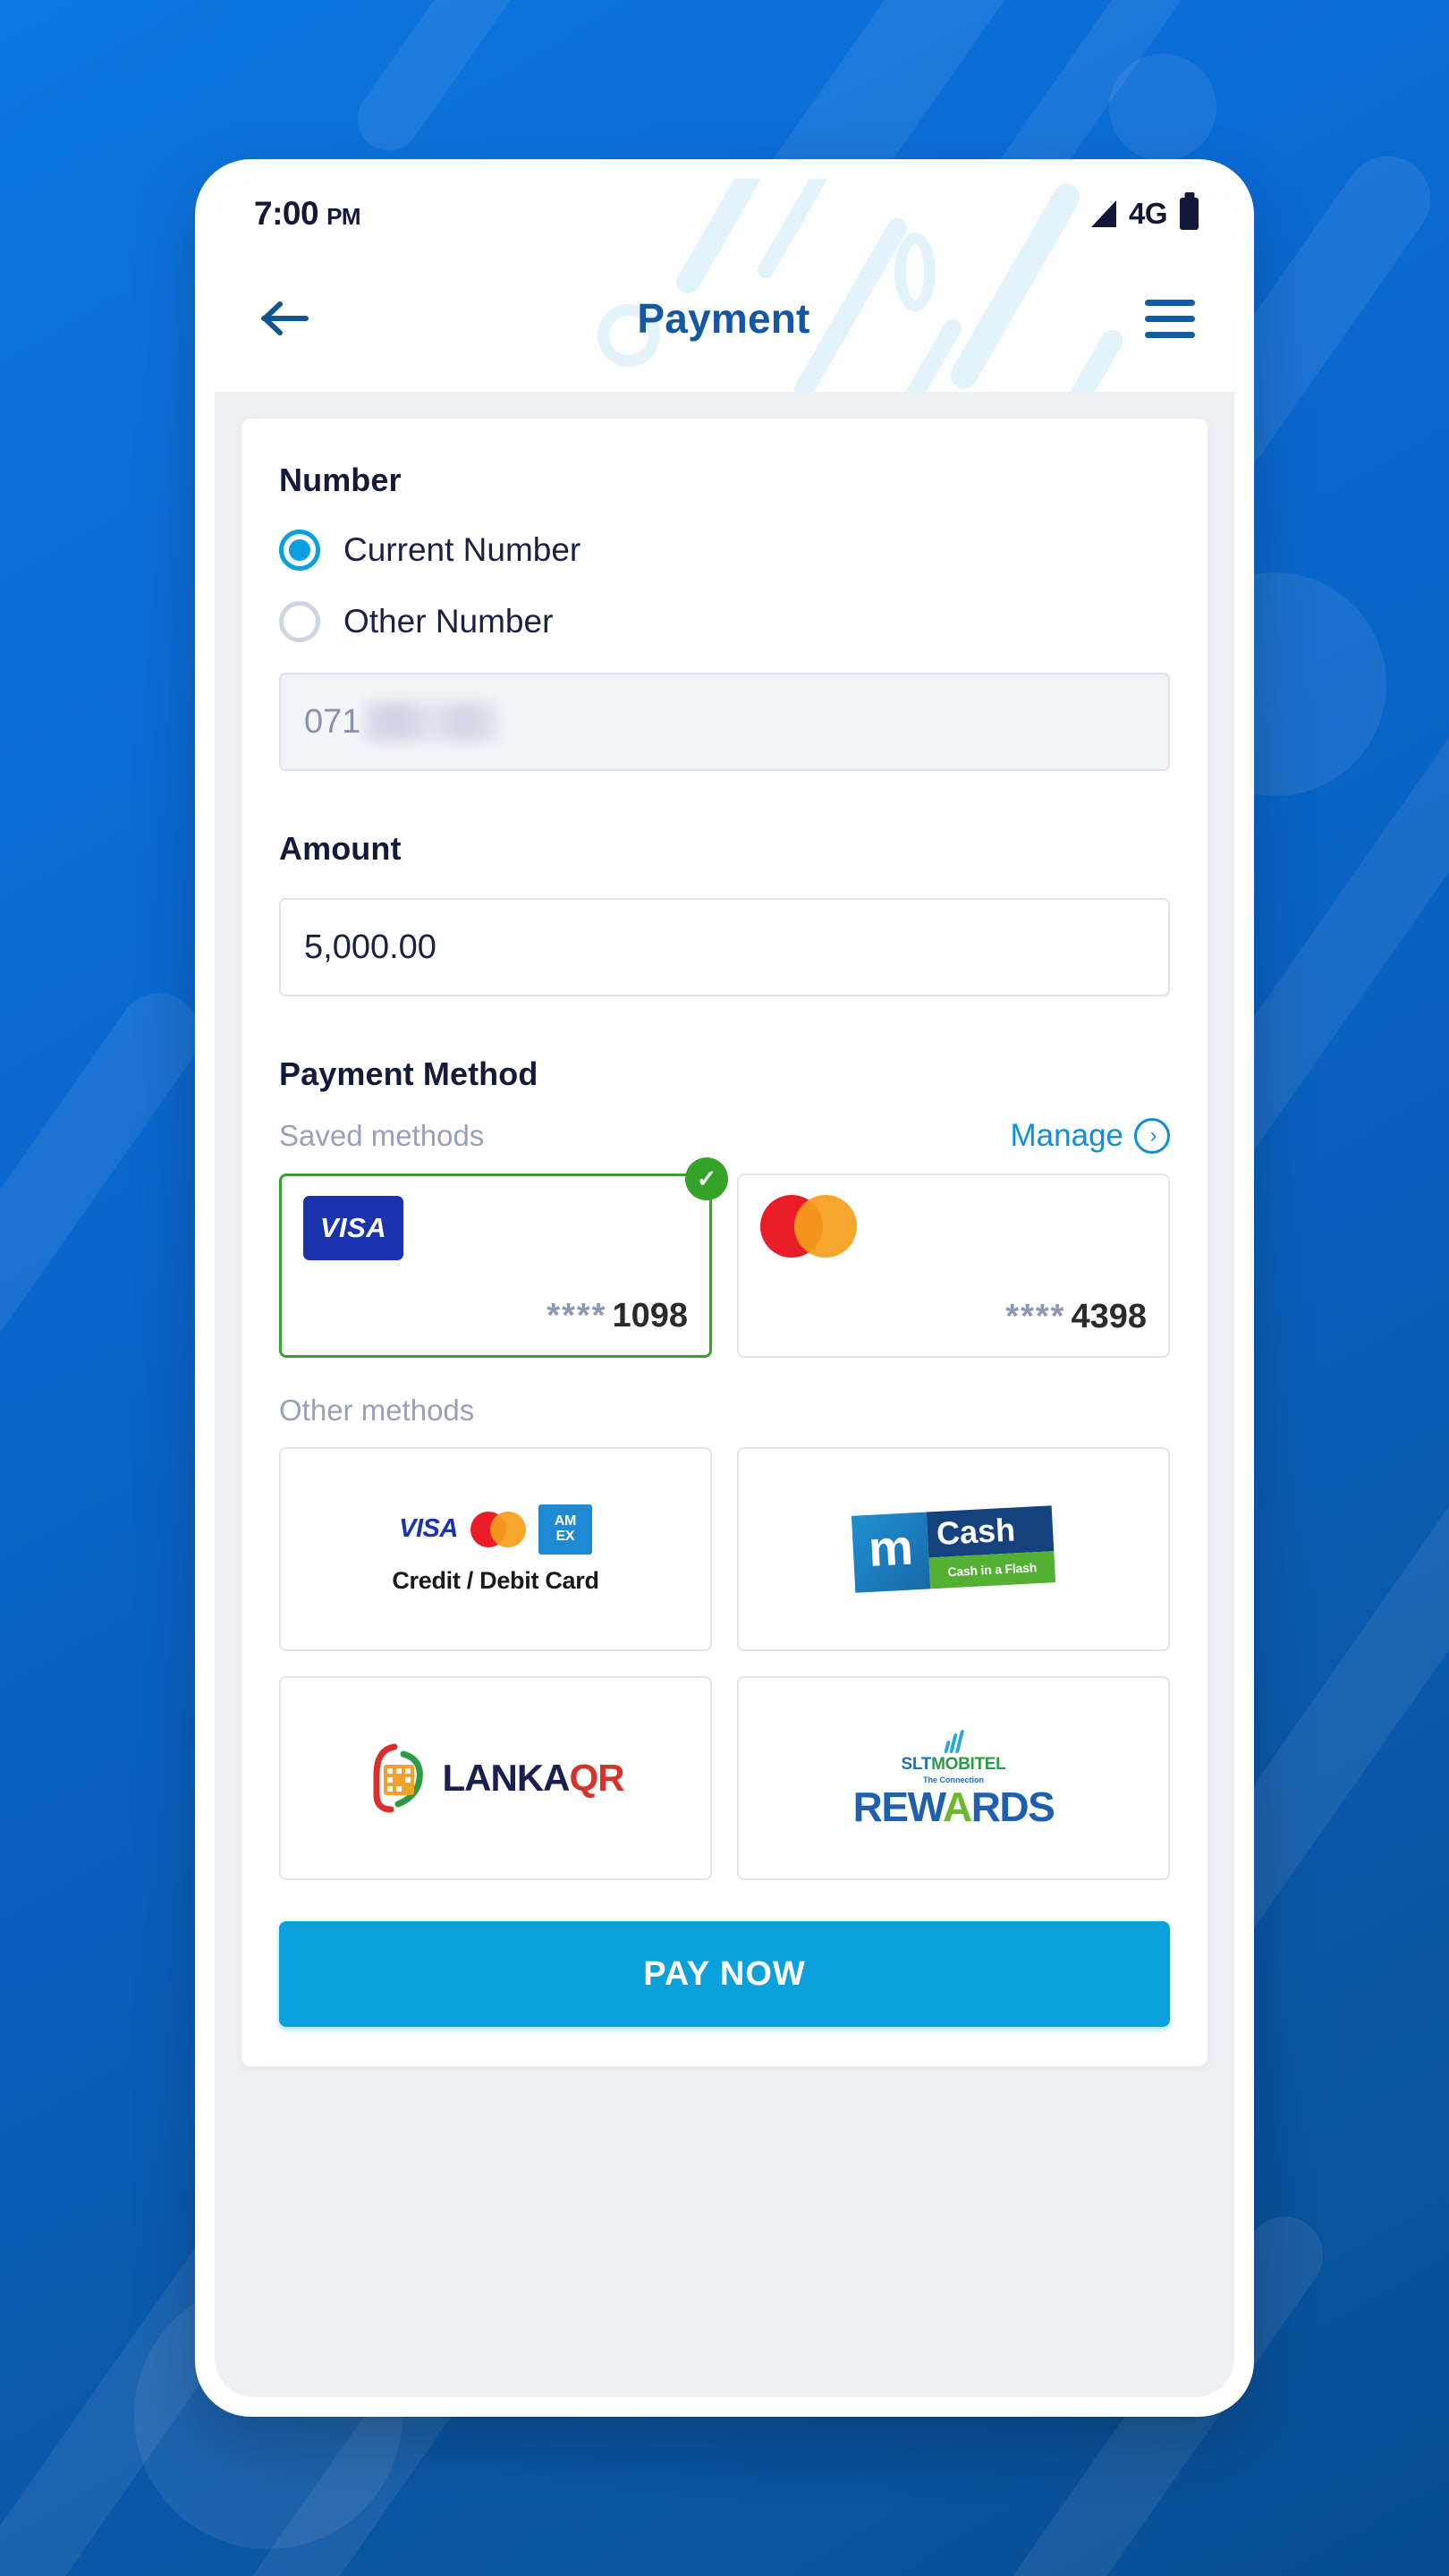 This screenshot has height=2576, width=1449. I want to click on lankaqr-logo: LANKAQR, so click(496, 1778).